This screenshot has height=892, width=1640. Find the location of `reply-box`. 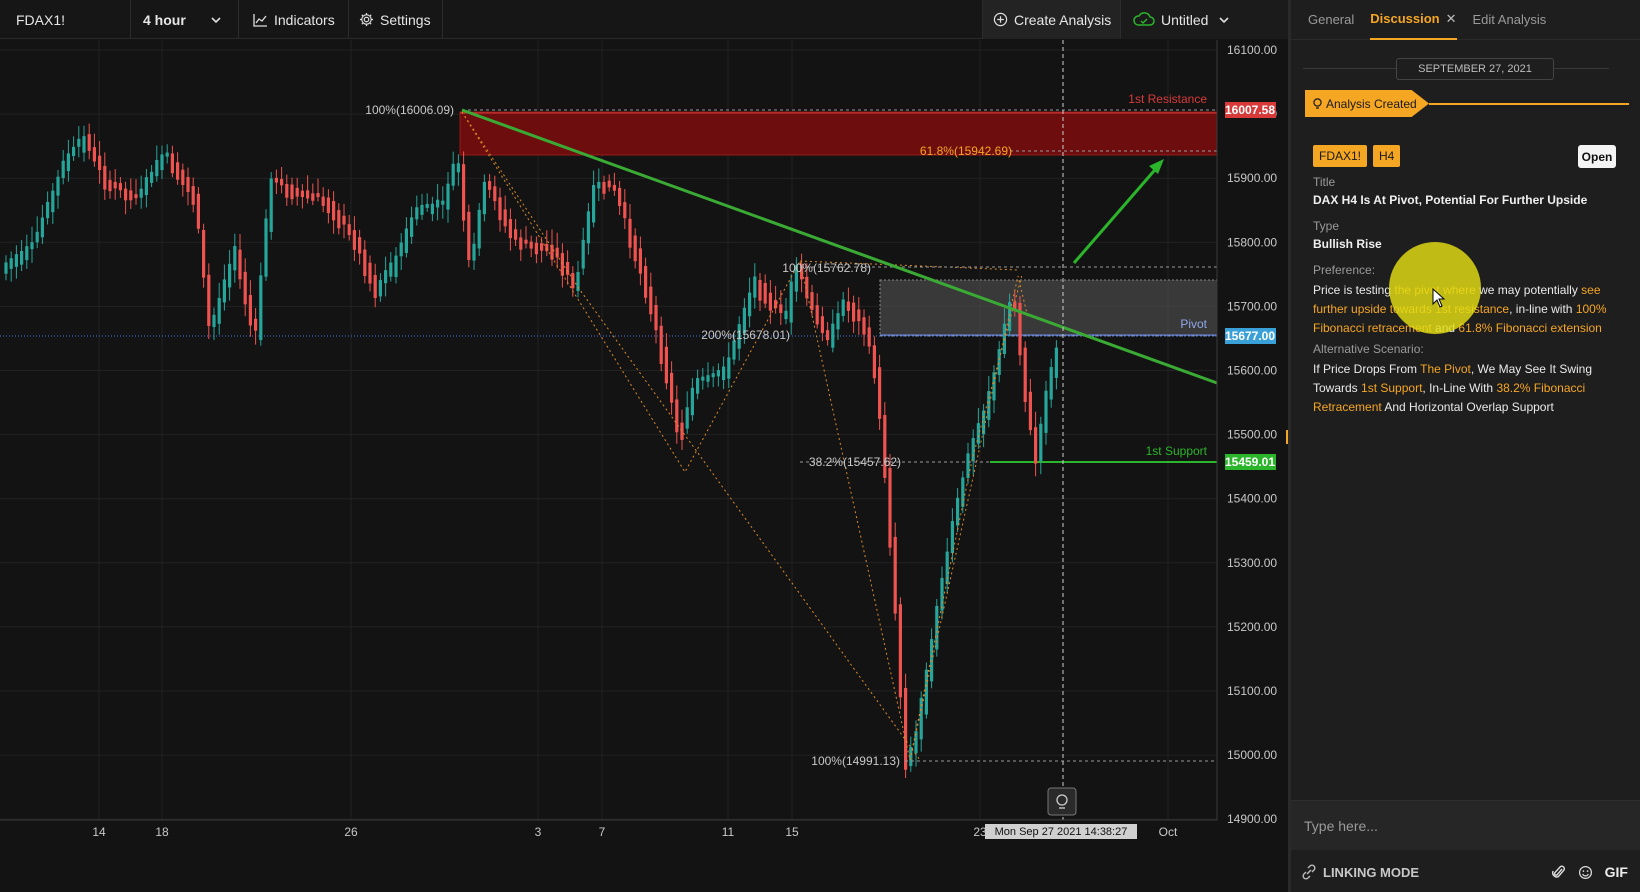

reply-box is located at coordinates (1465, 825).